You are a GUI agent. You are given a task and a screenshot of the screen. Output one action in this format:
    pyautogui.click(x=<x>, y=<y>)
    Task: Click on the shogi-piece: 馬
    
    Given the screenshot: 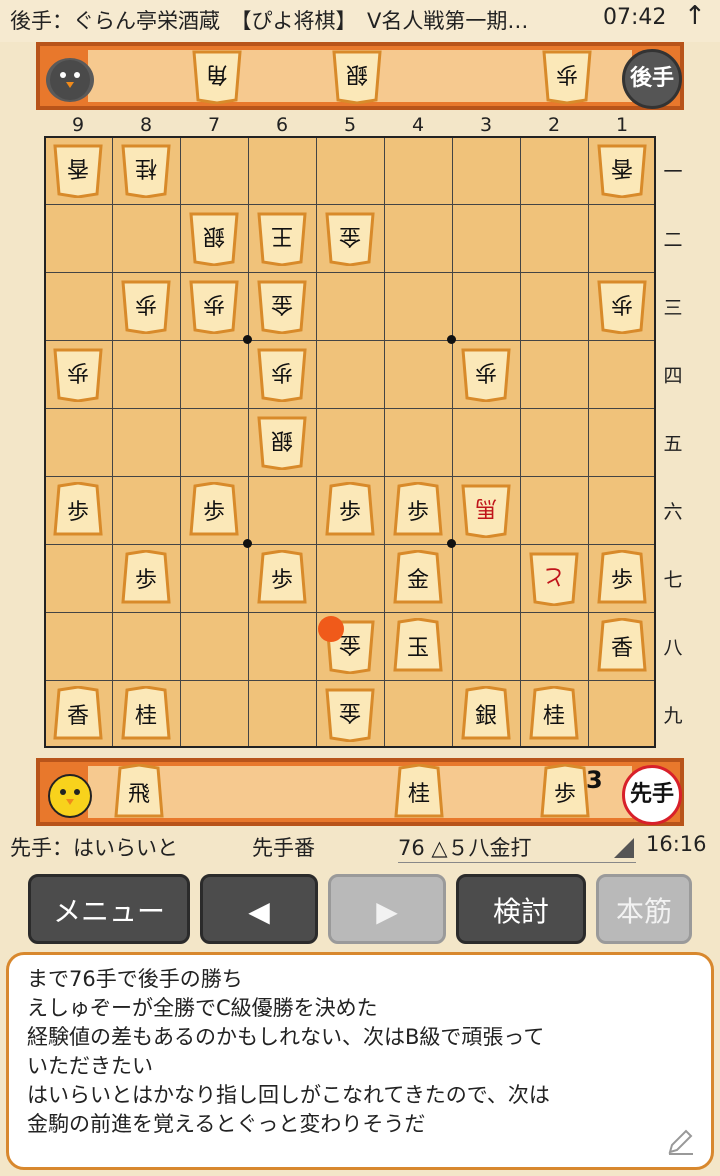 What is the action you would take?
    pyautogui.click(x=486, y=510)
    